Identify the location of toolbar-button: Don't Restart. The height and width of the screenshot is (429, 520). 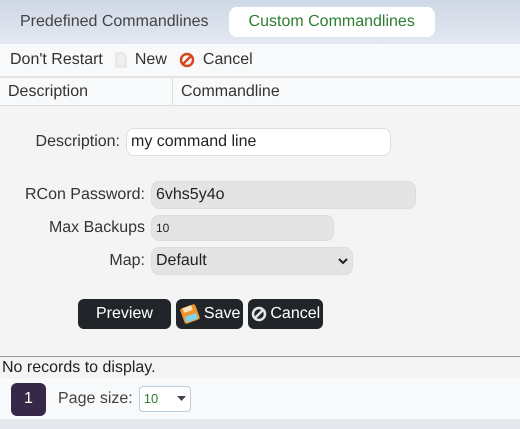
(56, 60).